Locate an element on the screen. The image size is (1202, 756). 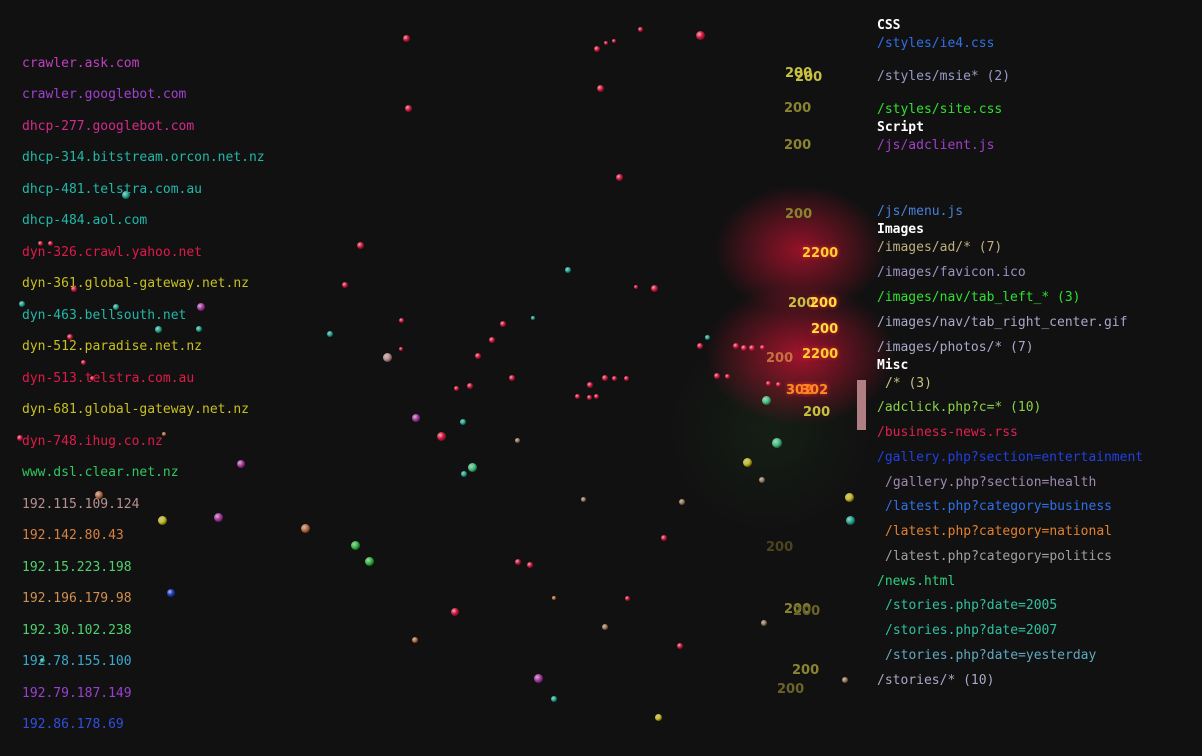
paddle is located at coordinates (861, 405).